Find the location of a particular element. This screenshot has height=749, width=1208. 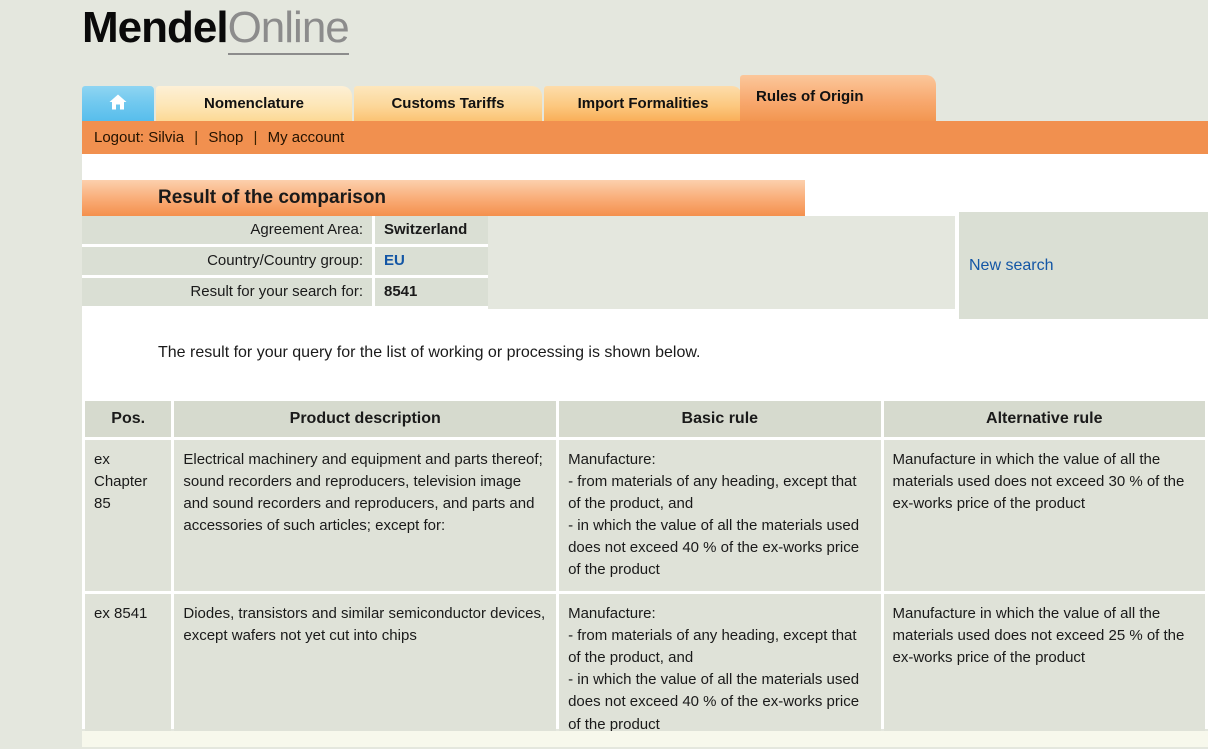

logo-text: MendelOnline is located at coordinates (216, 28).